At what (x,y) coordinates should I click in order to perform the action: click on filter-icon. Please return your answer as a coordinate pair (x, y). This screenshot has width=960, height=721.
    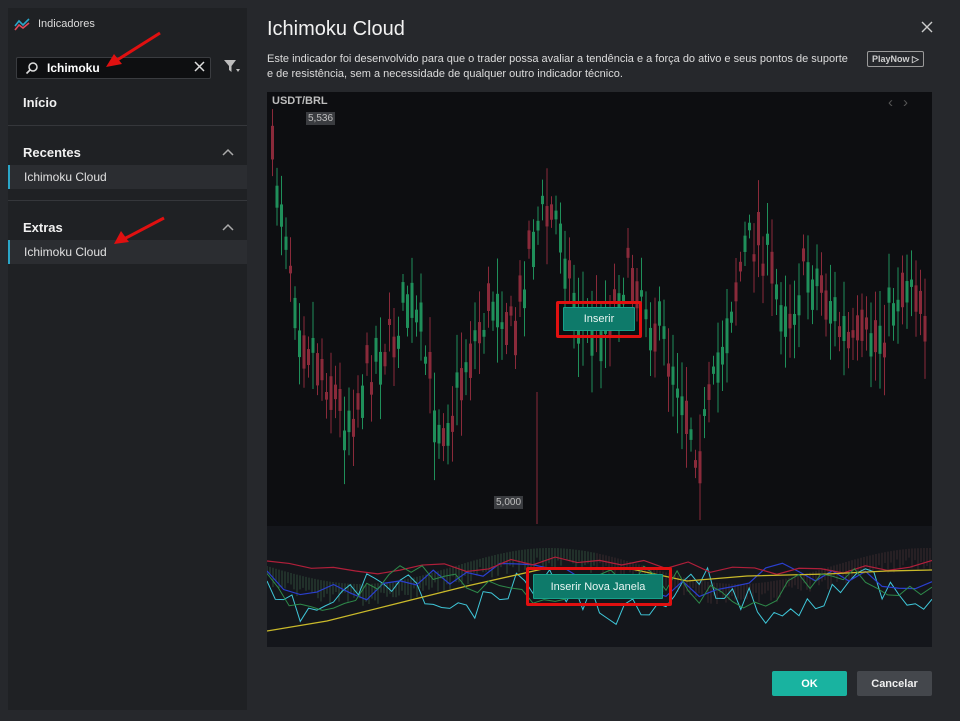
    Looking at the image, I should click on (232, 67).